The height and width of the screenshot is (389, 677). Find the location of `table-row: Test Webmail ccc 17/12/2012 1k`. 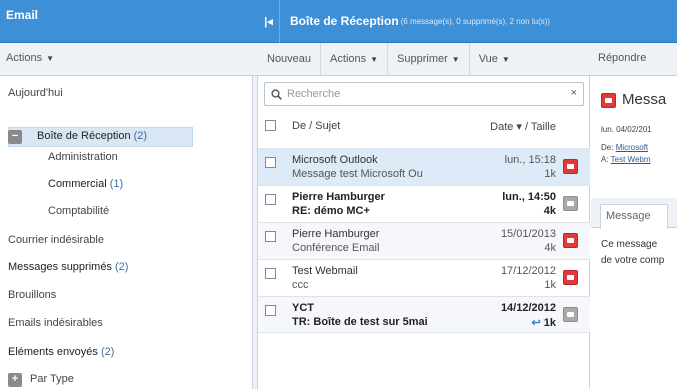

table-row: Test Webmail ccc 17/12/2012 1k is located at coordinates (424, 277).